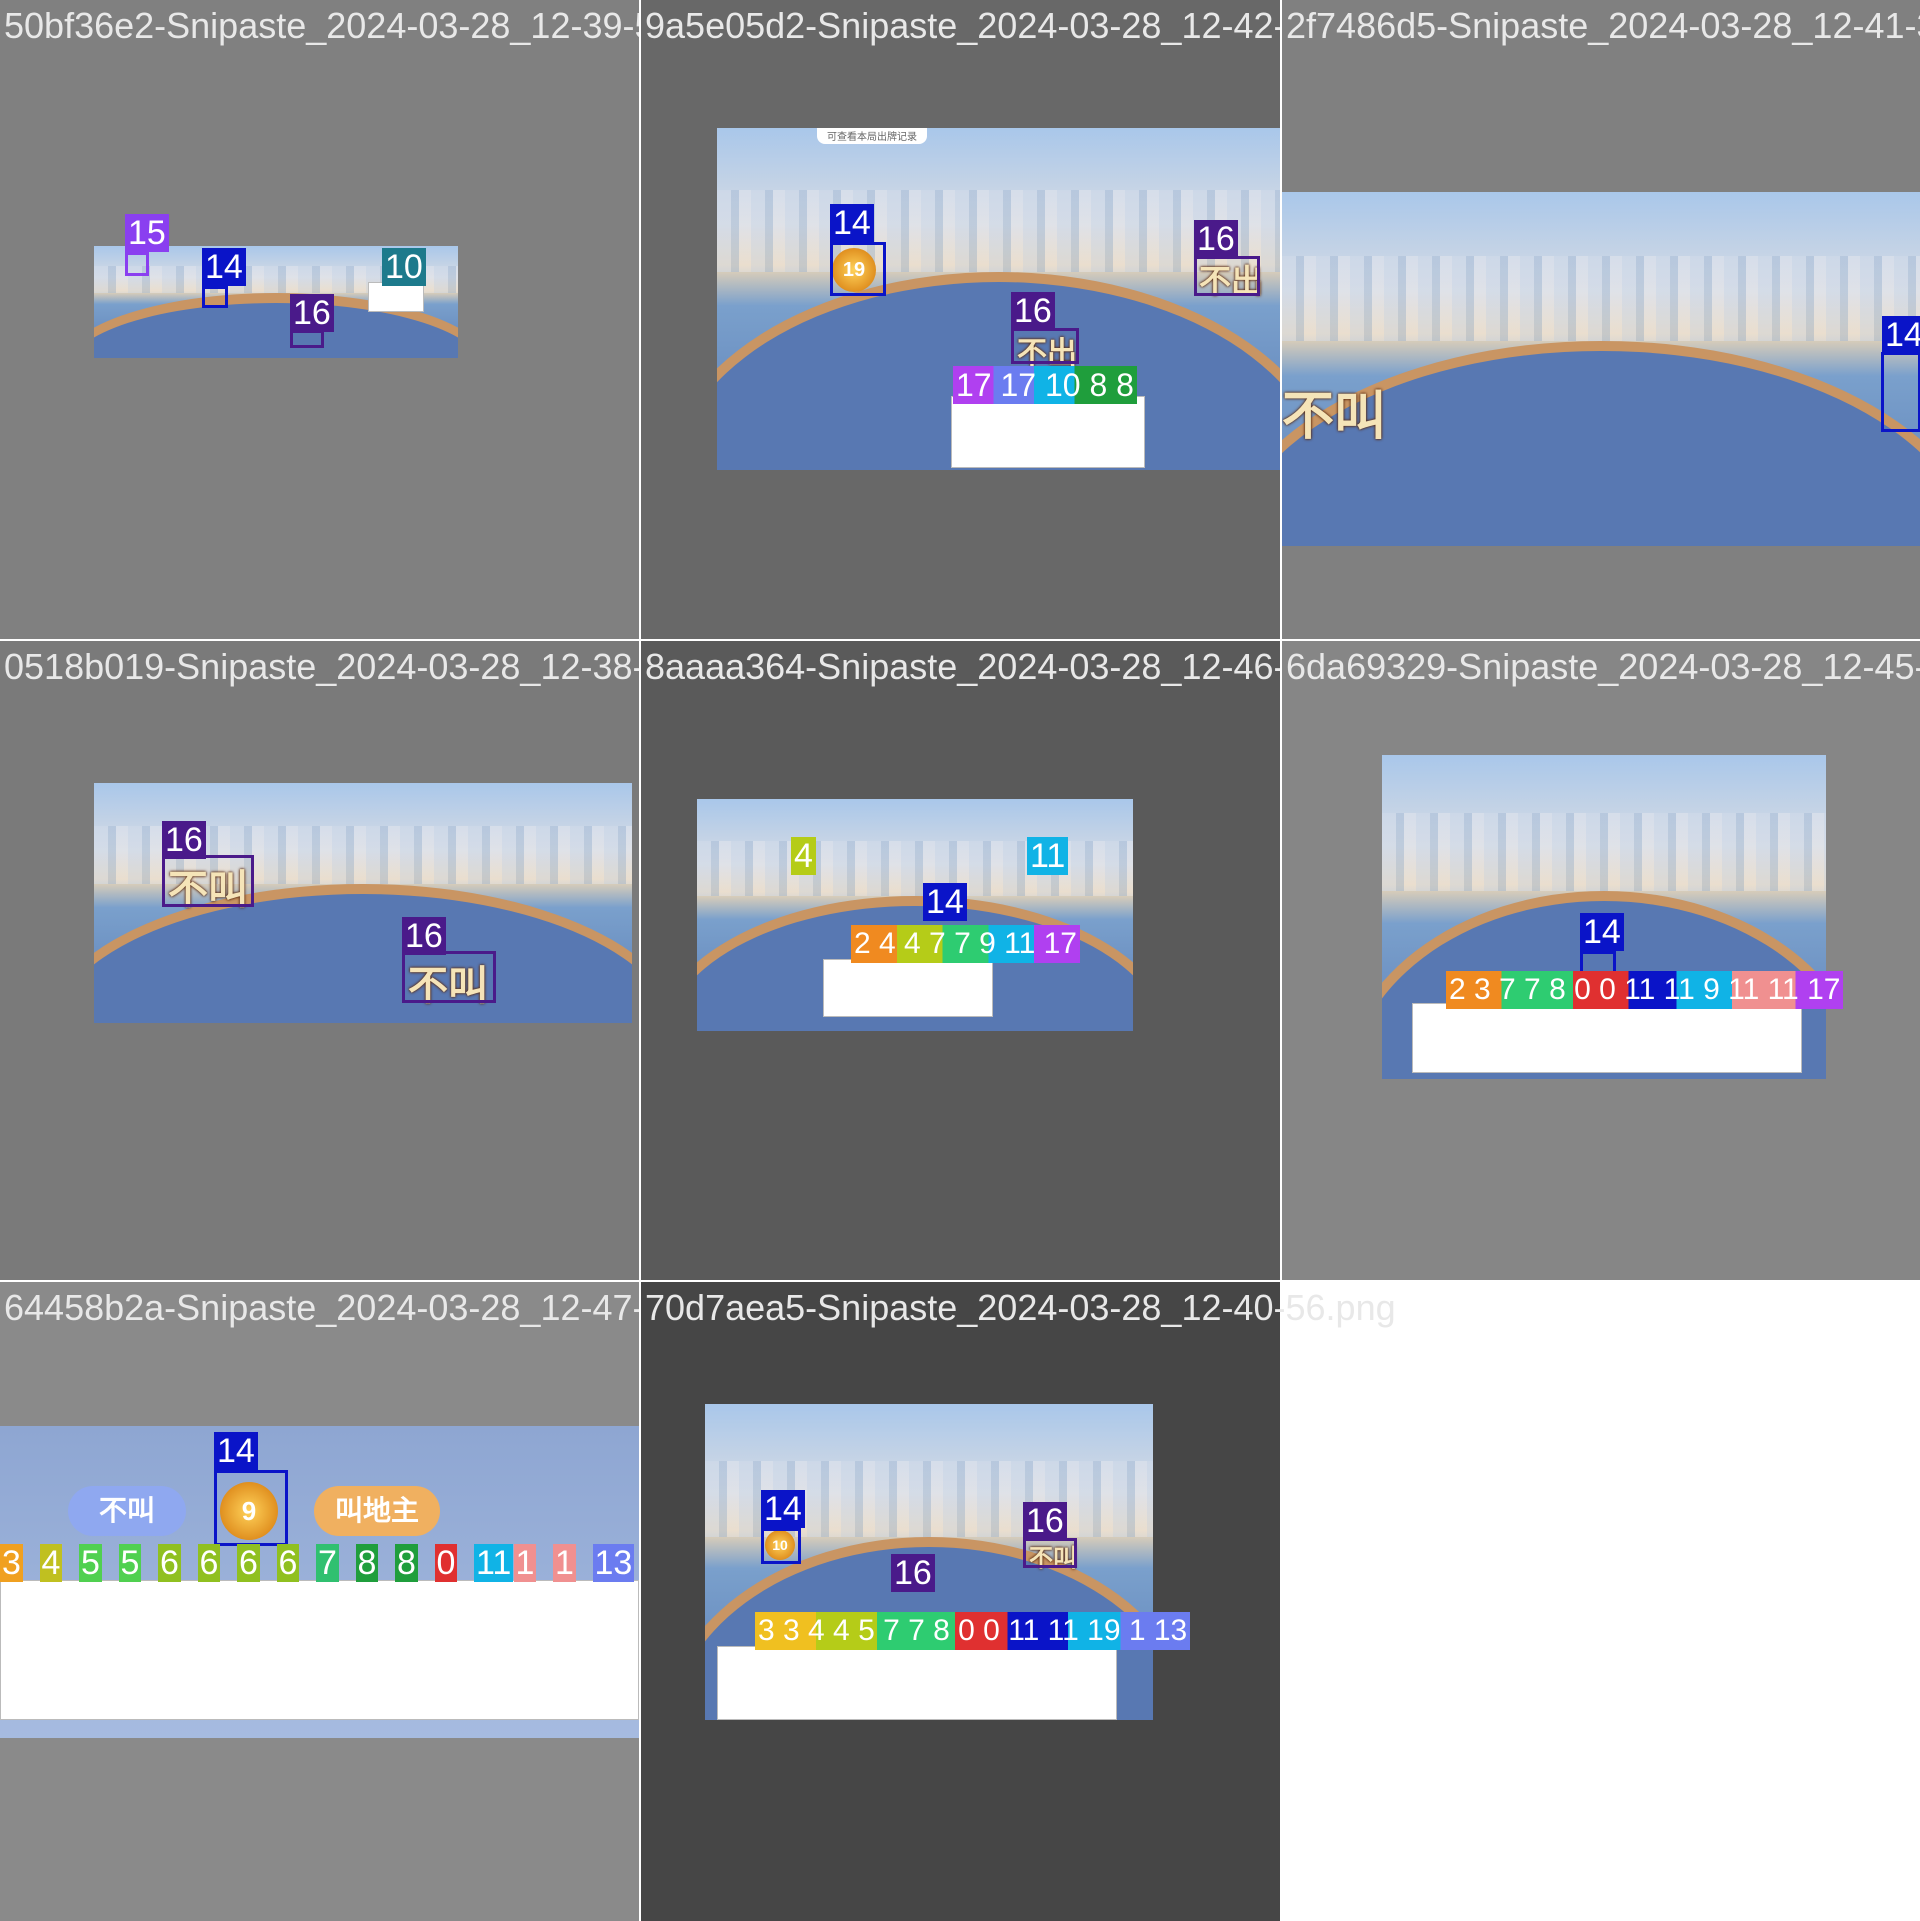 The height and width of the screenshot is (1921, 1920). What do you see at coordinates (613, 1563) in the screenshot?
I see `card-label: 13` at bounding box center [613, 1563].